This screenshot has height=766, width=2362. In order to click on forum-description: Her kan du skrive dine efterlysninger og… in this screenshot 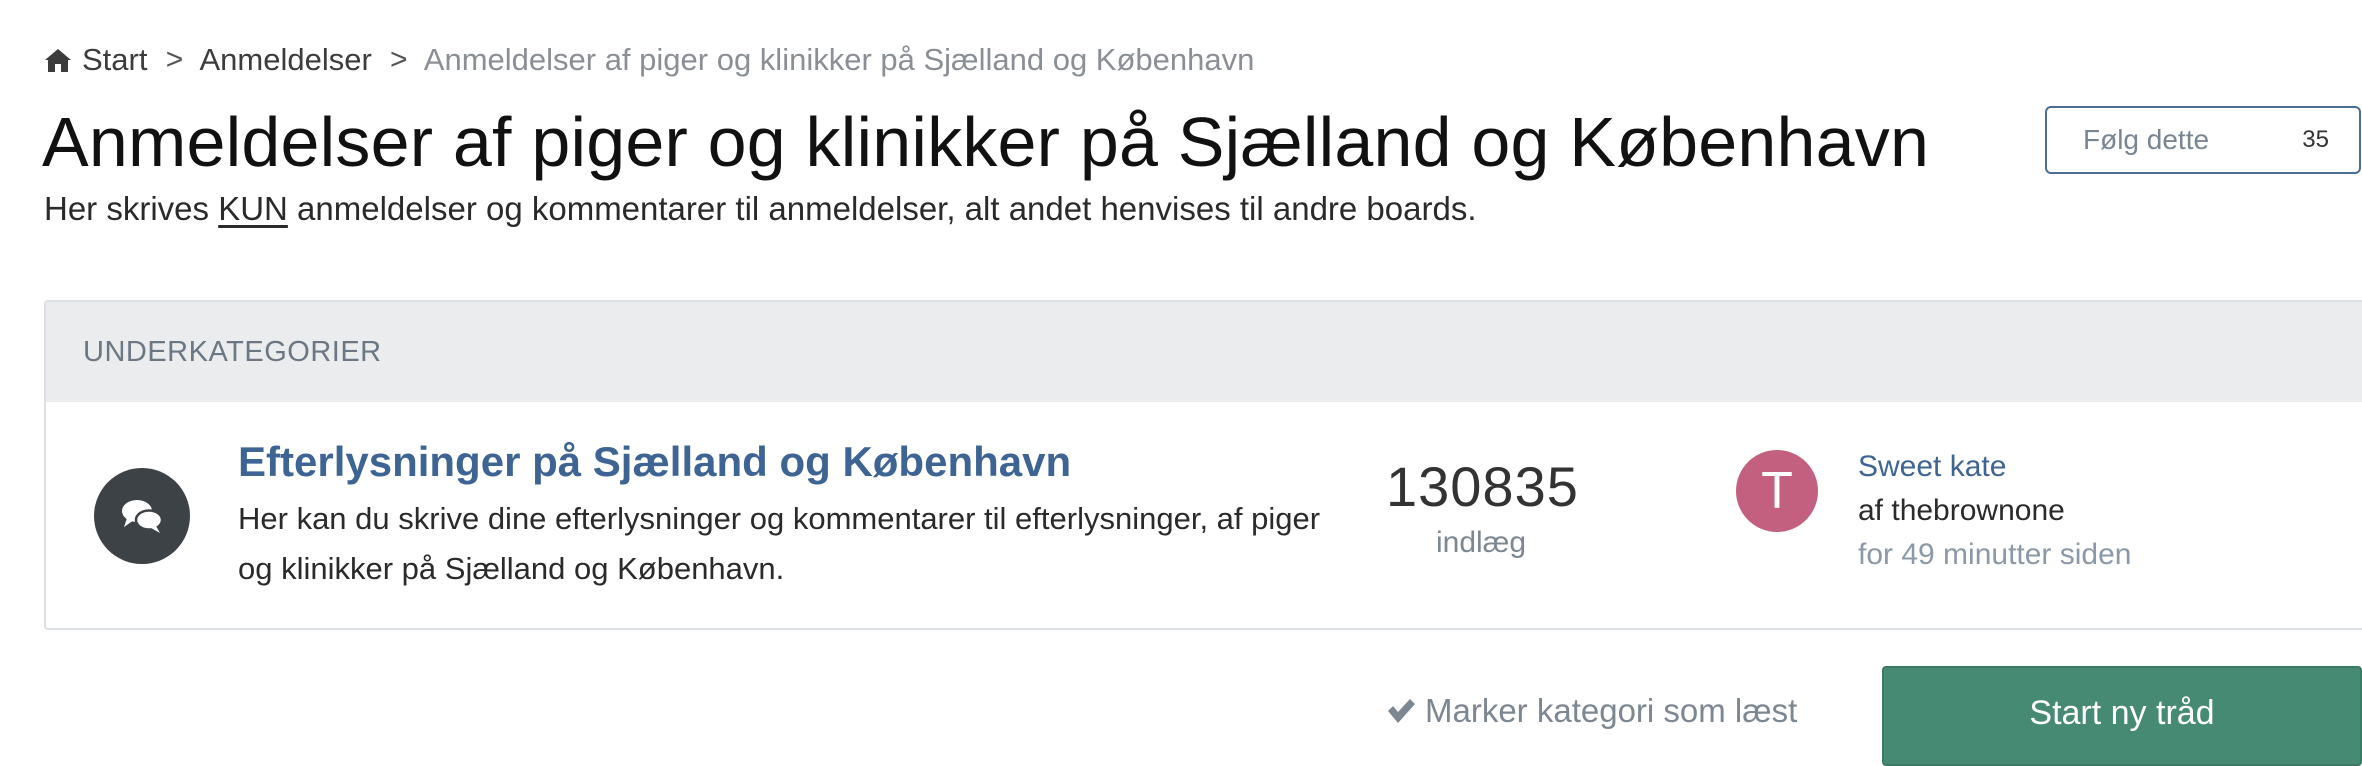, I will do `click(779, 543)`.